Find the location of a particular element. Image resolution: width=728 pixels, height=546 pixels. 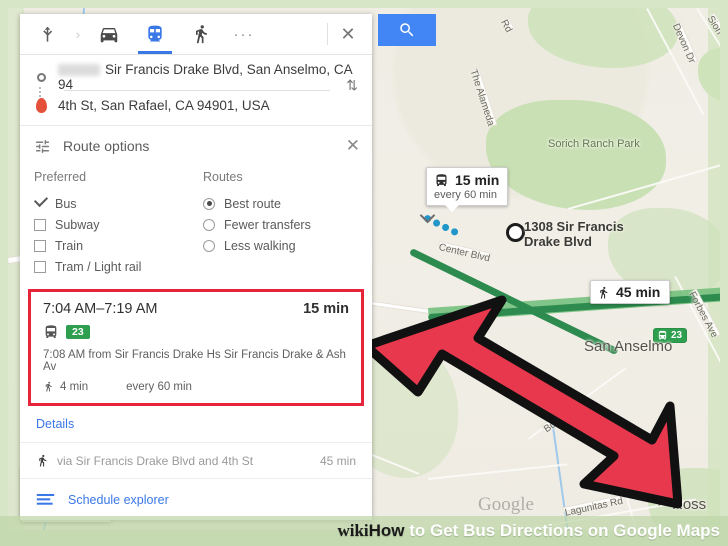

wikihow-wiki: wiki is located at coordinates (353, 530).